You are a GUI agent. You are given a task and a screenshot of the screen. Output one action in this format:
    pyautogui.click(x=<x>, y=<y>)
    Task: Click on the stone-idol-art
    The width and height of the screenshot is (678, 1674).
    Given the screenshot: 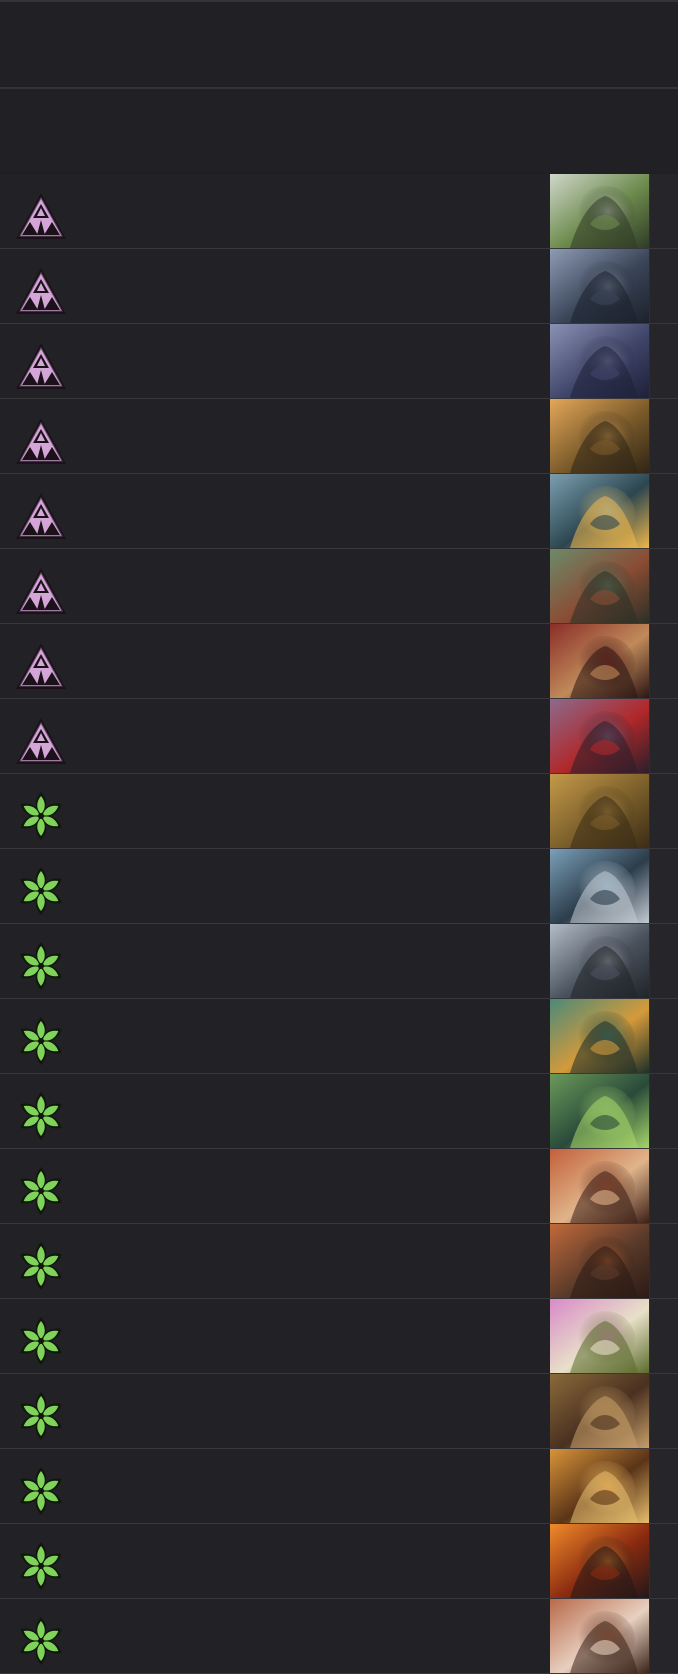 What is the action you would take?
    pyautogui.click(x=600, y=811)
    